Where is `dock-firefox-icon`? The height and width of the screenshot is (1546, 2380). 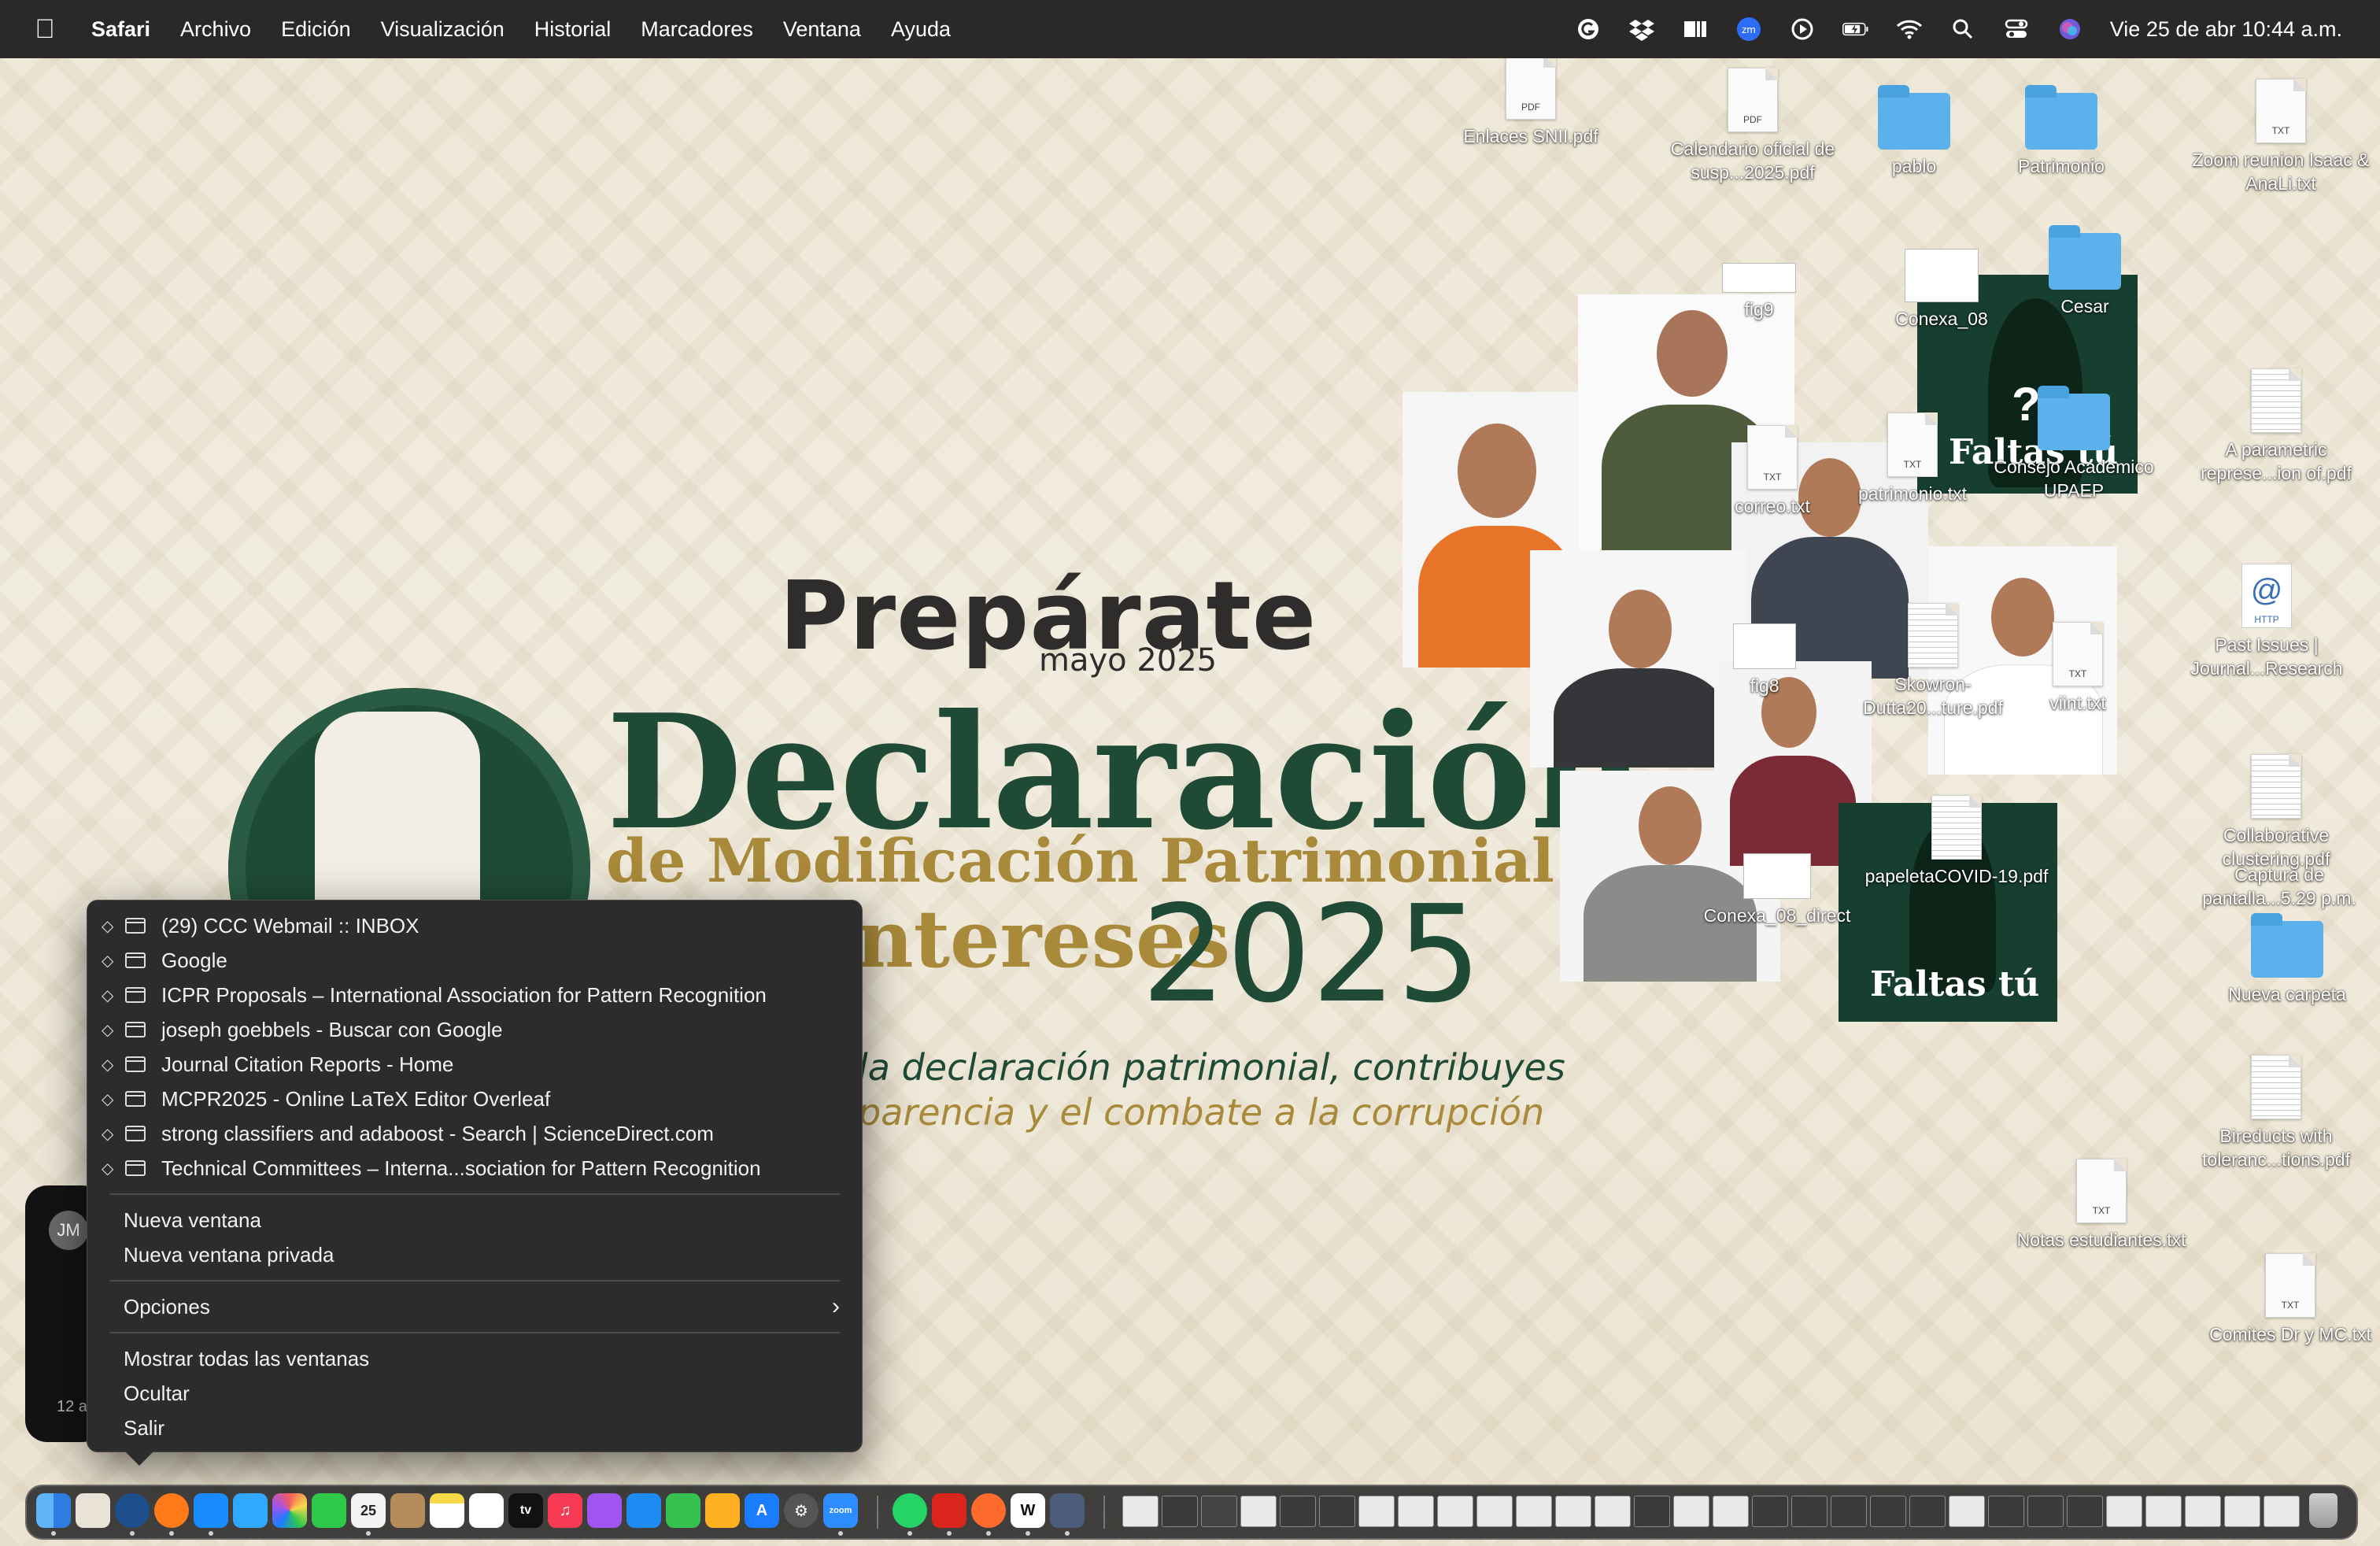 dock-firefox-icon is located at coordinates (171, 1514).